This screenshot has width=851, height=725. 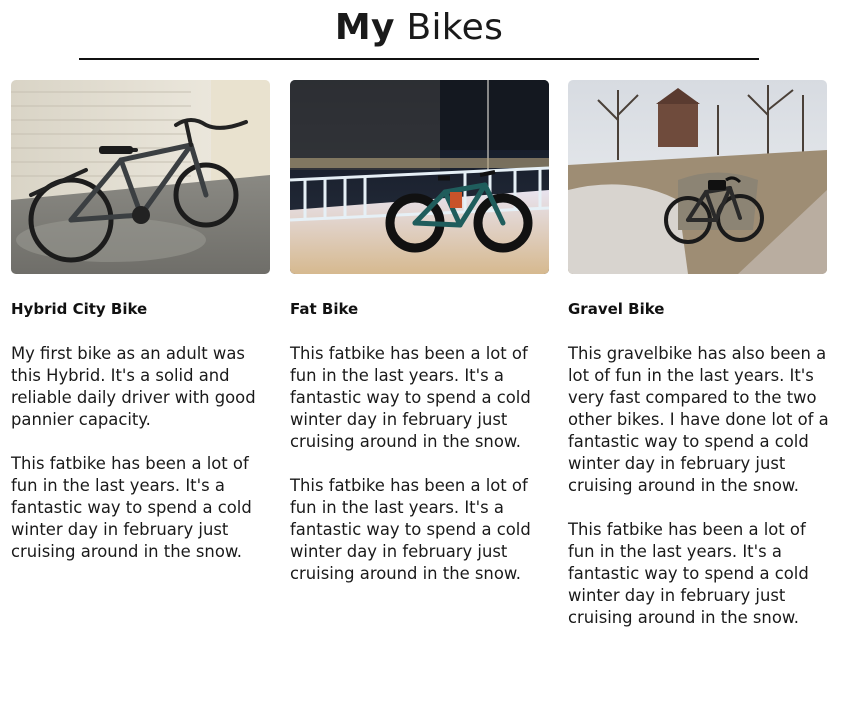 I want to click on hybrid-bike-image, so click(x=140, y=177).